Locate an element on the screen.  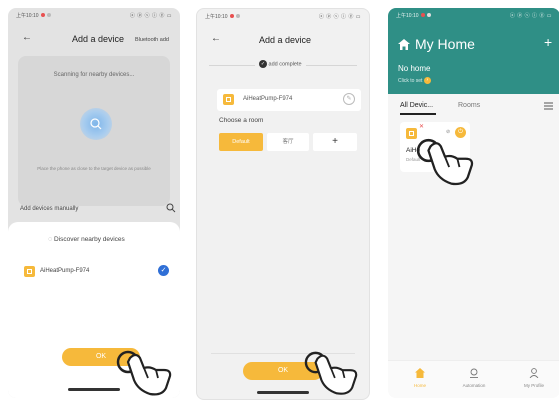
nav-home: Home is located at coordinates (420, 376).